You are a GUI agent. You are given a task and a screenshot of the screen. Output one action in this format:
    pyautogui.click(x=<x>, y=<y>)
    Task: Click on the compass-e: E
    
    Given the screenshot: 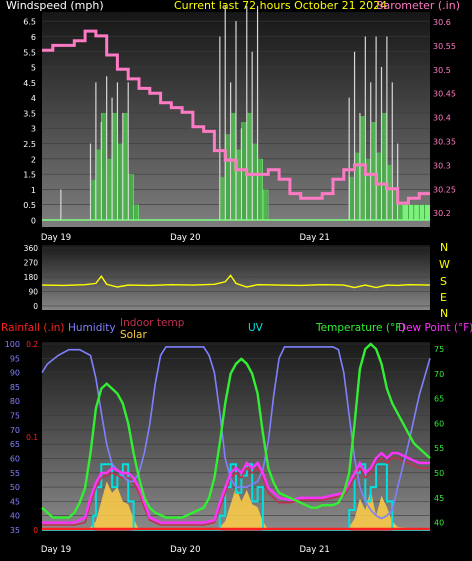 What is the action you would take?
    pyautogui.click(x=443, y=297)
    